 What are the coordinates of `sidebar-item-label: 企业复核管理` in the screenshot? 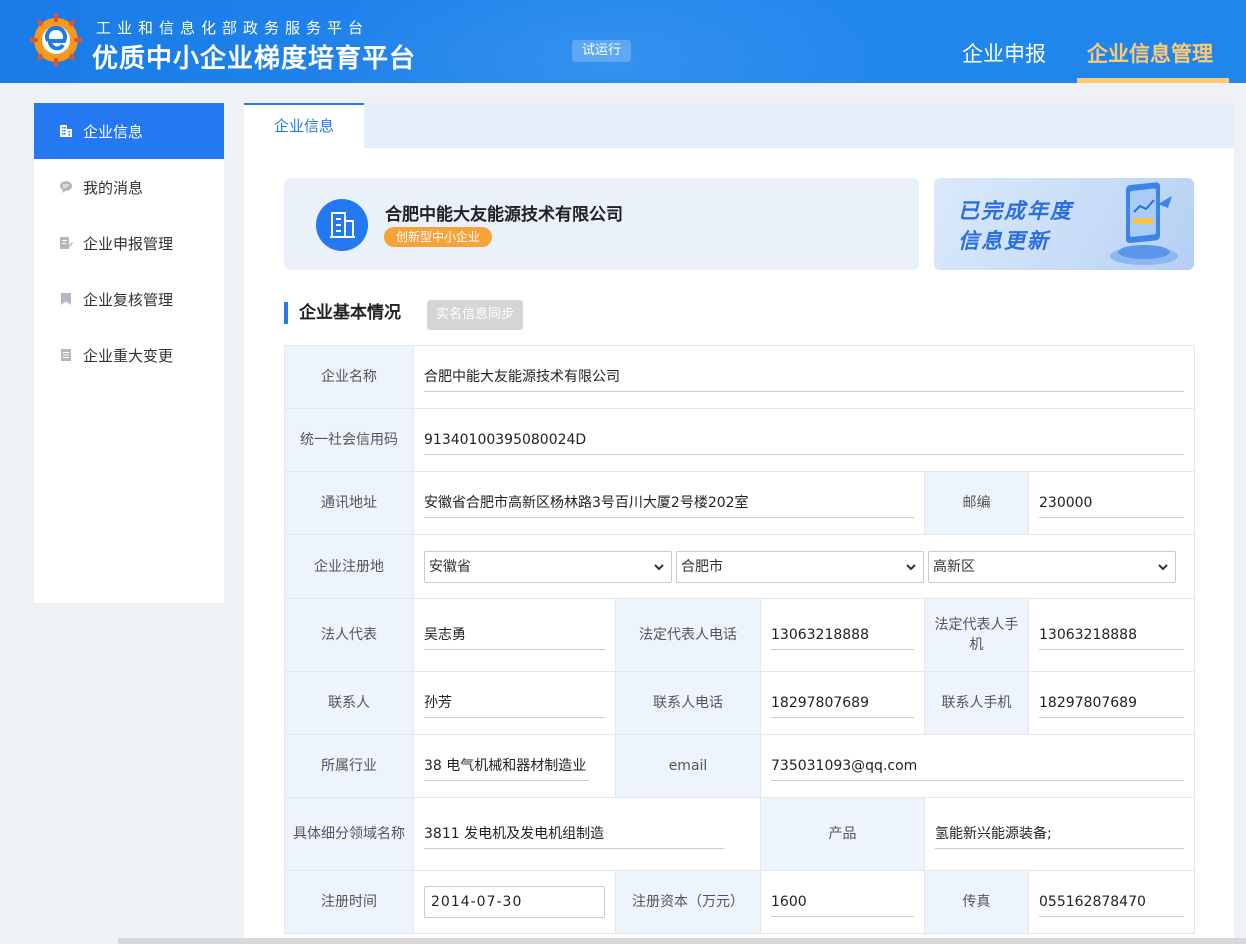 It's located at (128, 299).